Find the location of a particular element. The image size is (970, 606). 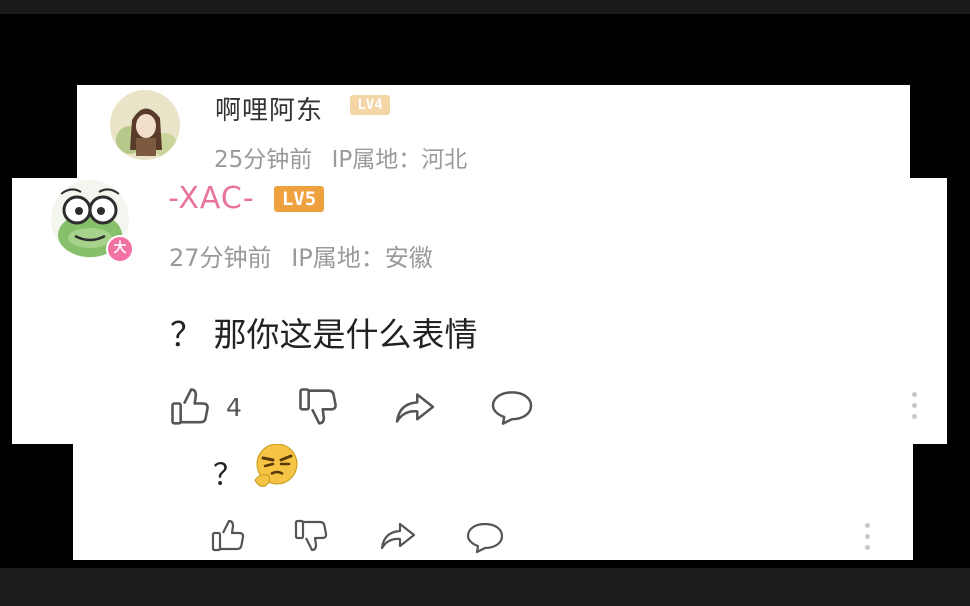

time: 27分钟前 is located at coordinates (220, 258).